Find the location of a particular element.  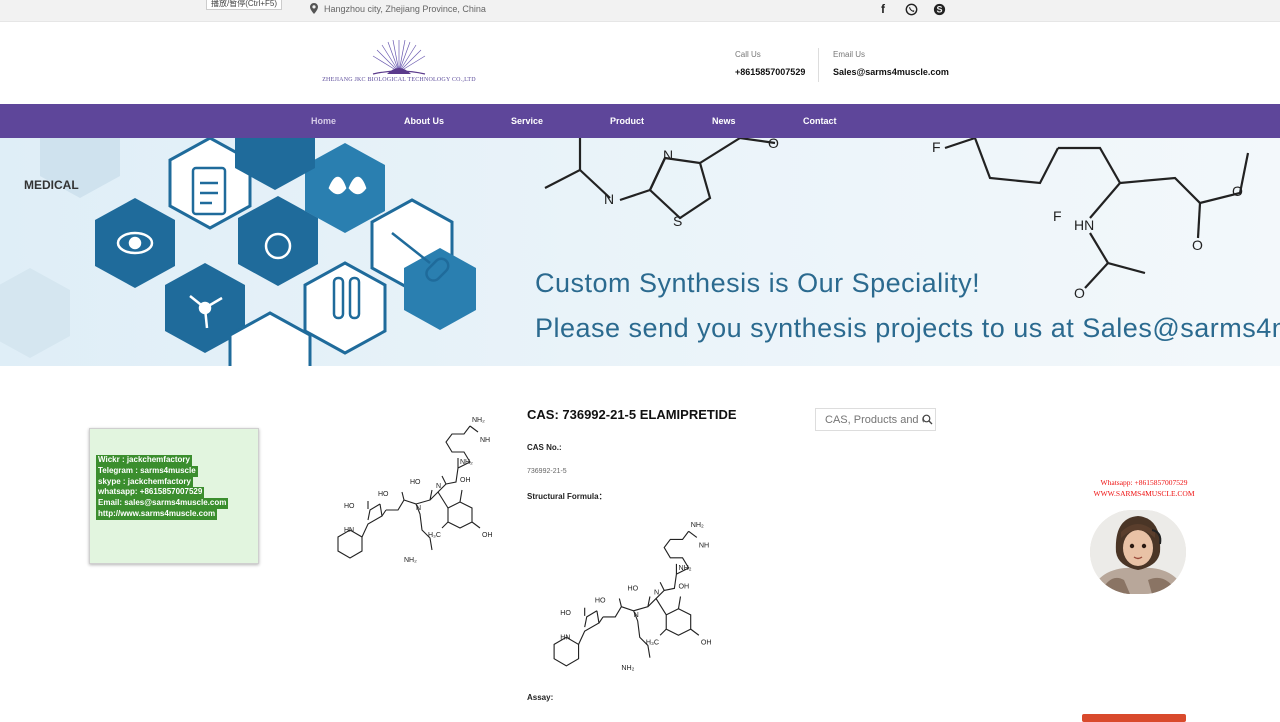

assay-label: Assay: is located at coordinates (540, 697).